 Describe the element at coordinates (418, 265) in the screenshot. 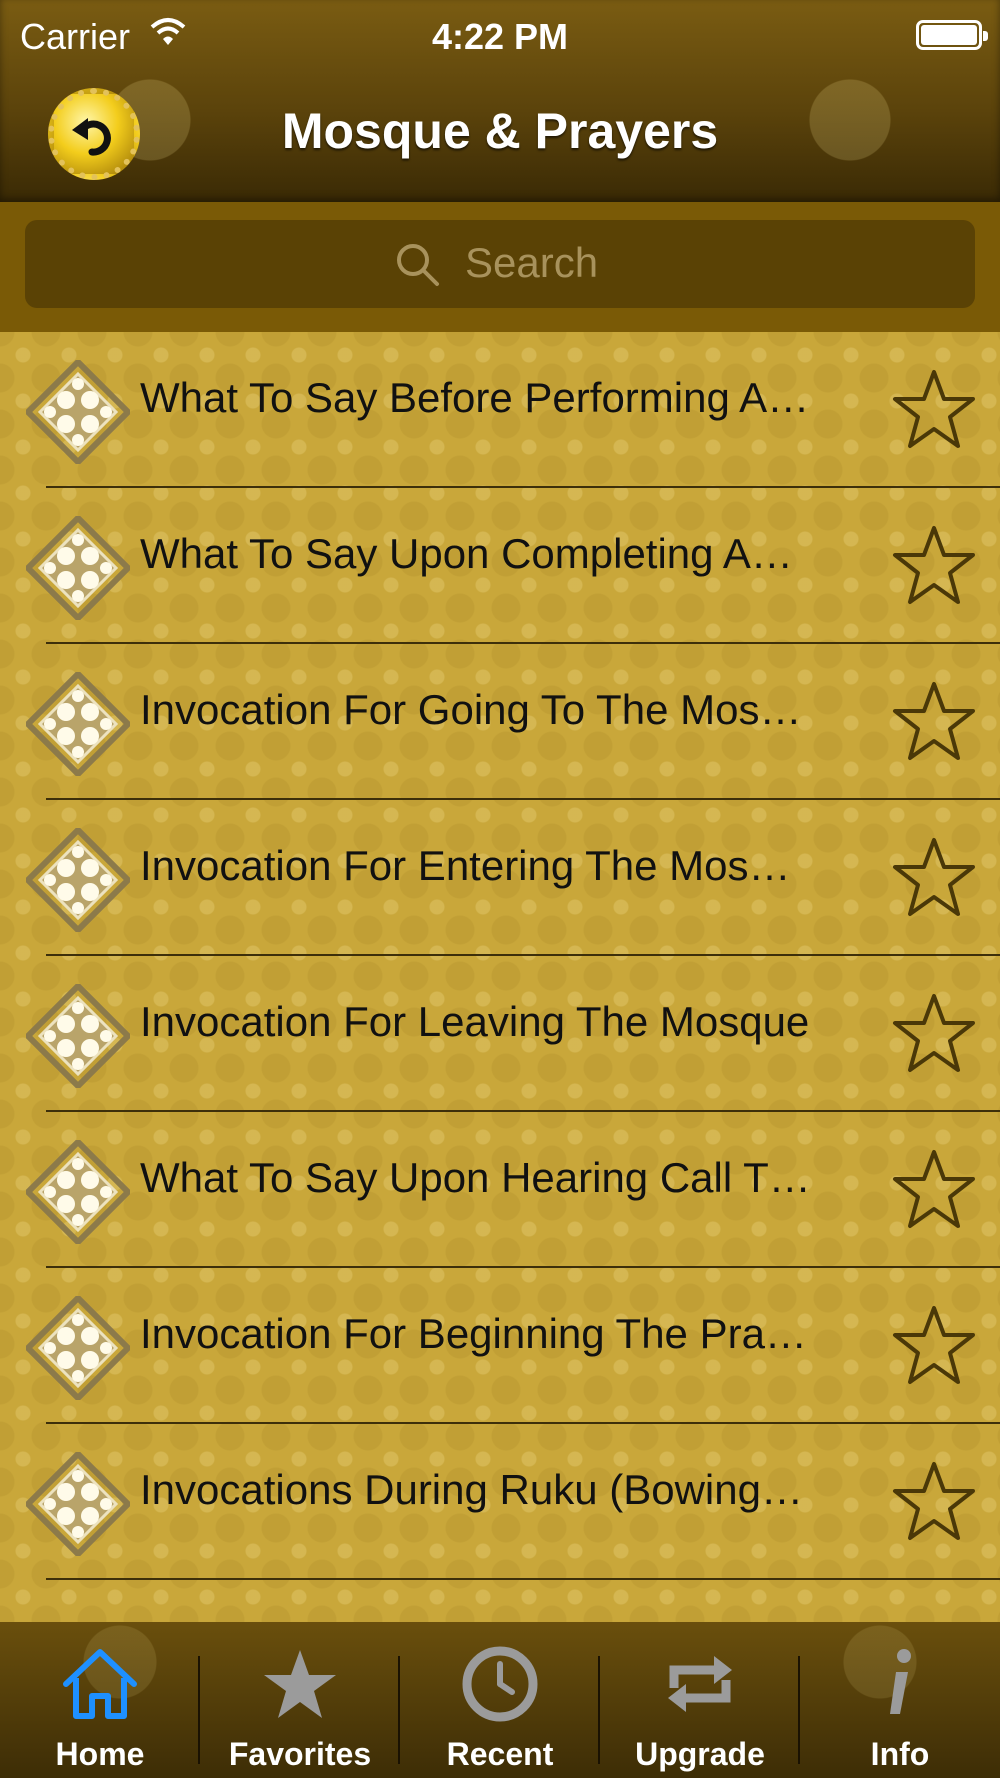

I see `search-icon` at that location.